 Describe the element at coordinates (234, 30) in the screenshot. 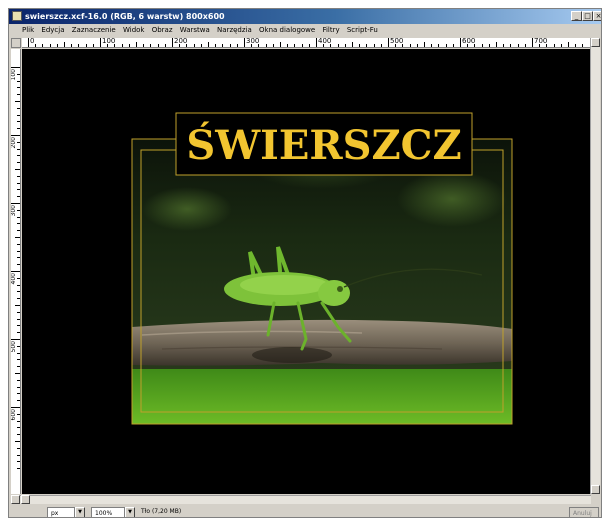

I see `menu-narzedzia: Narzędzia` at that location.